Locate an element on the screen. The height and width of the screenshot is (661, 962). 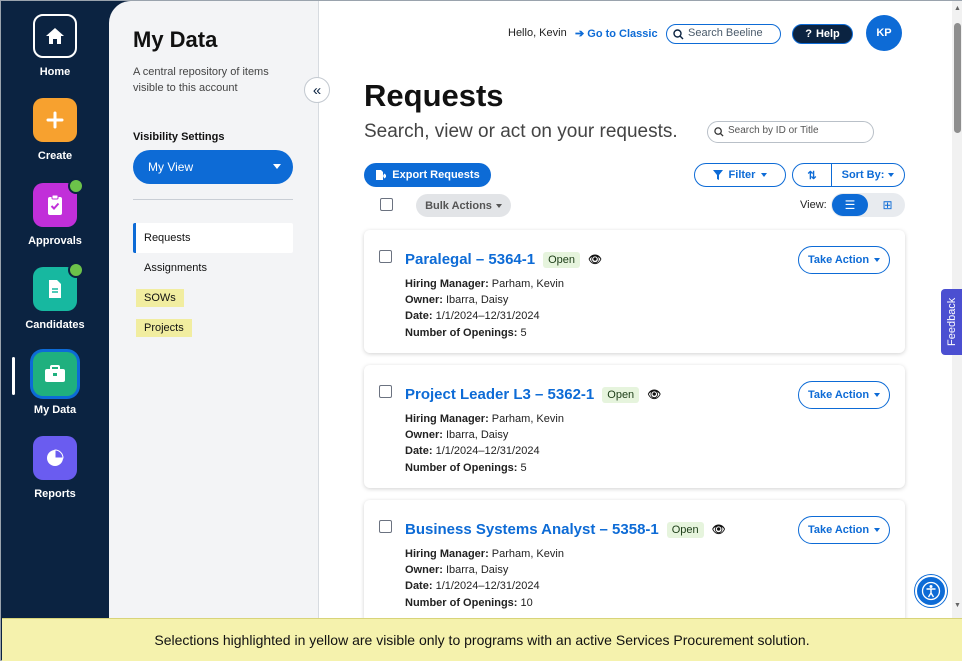
panel-item-assignments: Assignments is located at coordinates (175, 268).